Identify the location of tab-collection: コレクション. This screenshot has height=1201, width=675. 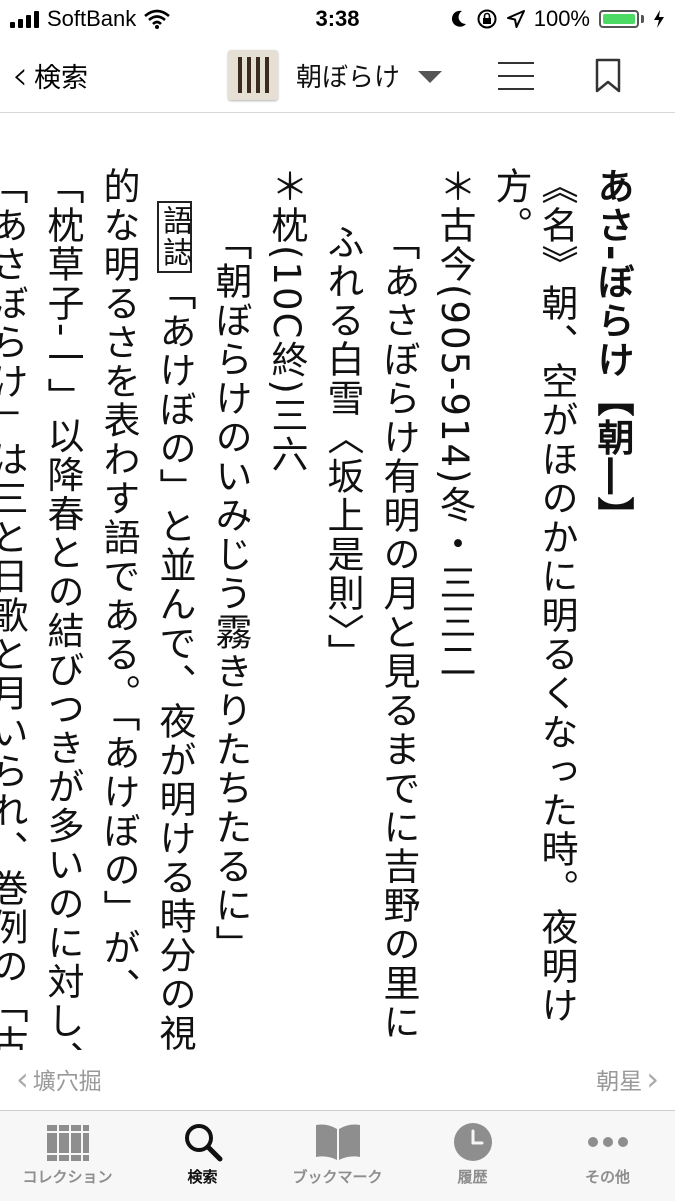
(67, 1156).